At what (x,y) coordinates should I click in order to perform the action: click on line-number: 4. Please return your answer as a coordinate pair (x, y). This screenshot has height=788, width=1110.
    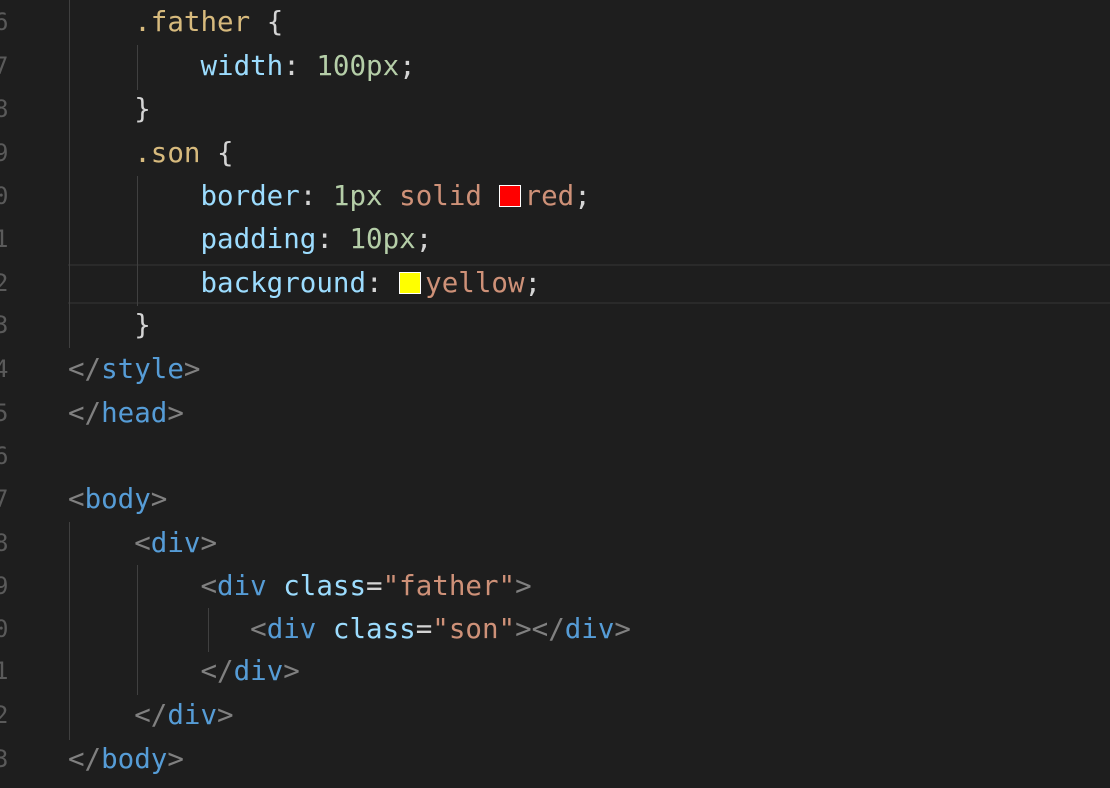
    Looking at the image, I should click on (4, 369).